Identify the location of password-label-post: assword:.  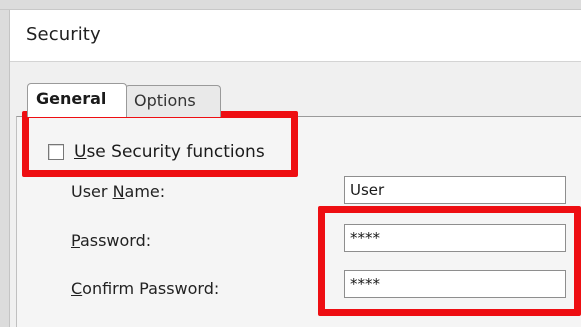
(115, 240).